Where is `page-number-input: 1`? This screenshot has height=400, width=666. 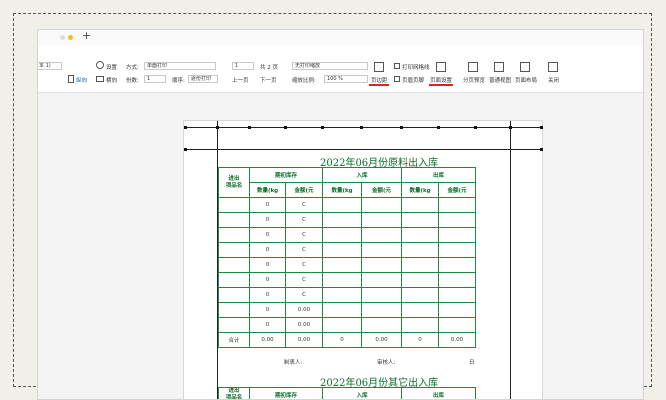 page-number-input: 1 is located at coordinates (243, 66).